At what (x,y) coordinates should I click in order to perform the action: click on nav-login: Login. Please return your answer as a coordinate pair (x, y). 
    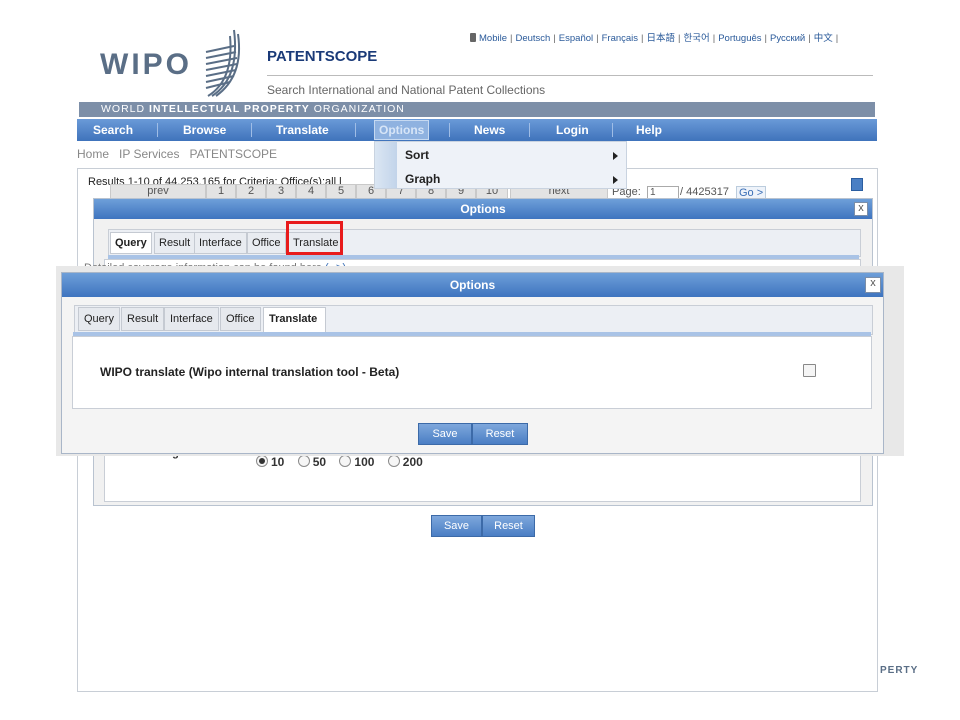
    Looking at the image, I should click on (572, 130).